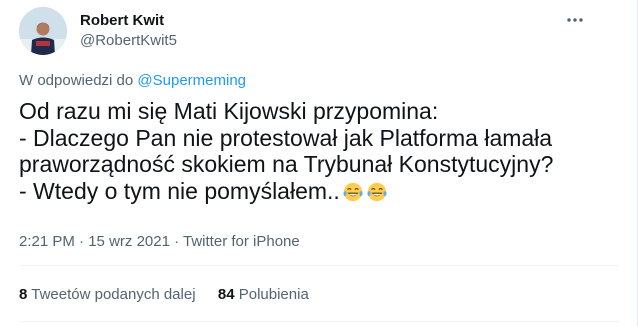 Image resolution: width=638 pixels, height=326 pixels. I want to click on author-handle: @RobertKwit5, so click(128, 41).